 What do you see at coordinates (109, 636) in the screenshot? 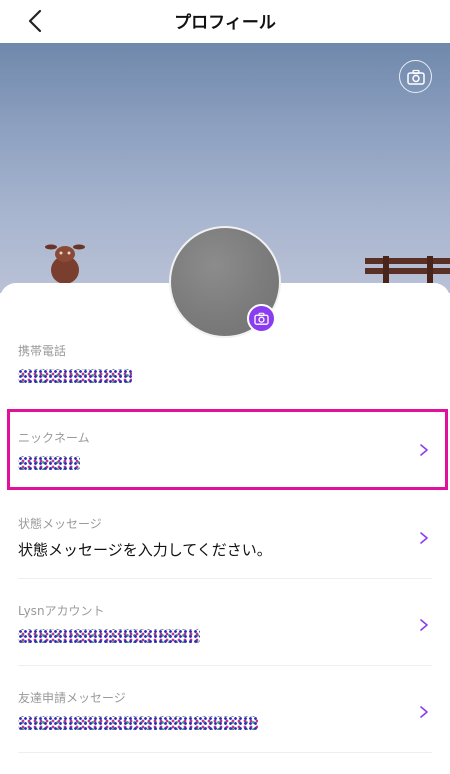
I see `lysn-account-value-masked` at bounding box center [109, 636].